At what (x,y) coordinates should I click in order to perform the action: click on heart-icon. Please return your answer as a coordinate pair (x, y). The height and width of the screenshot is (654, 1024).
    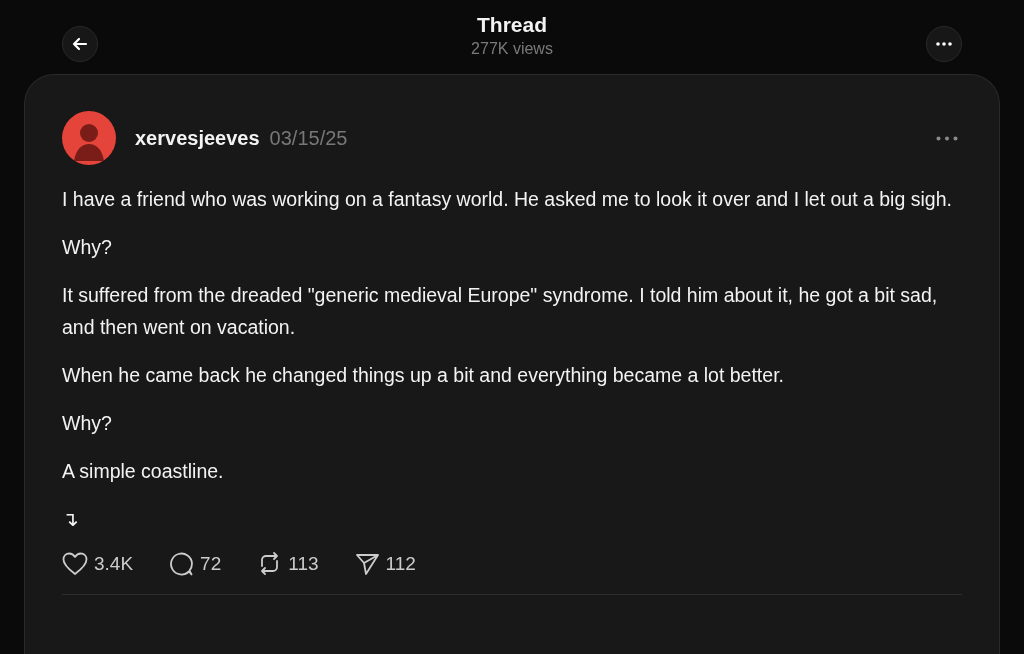
    Looking at the image, I should click on (75, 563).